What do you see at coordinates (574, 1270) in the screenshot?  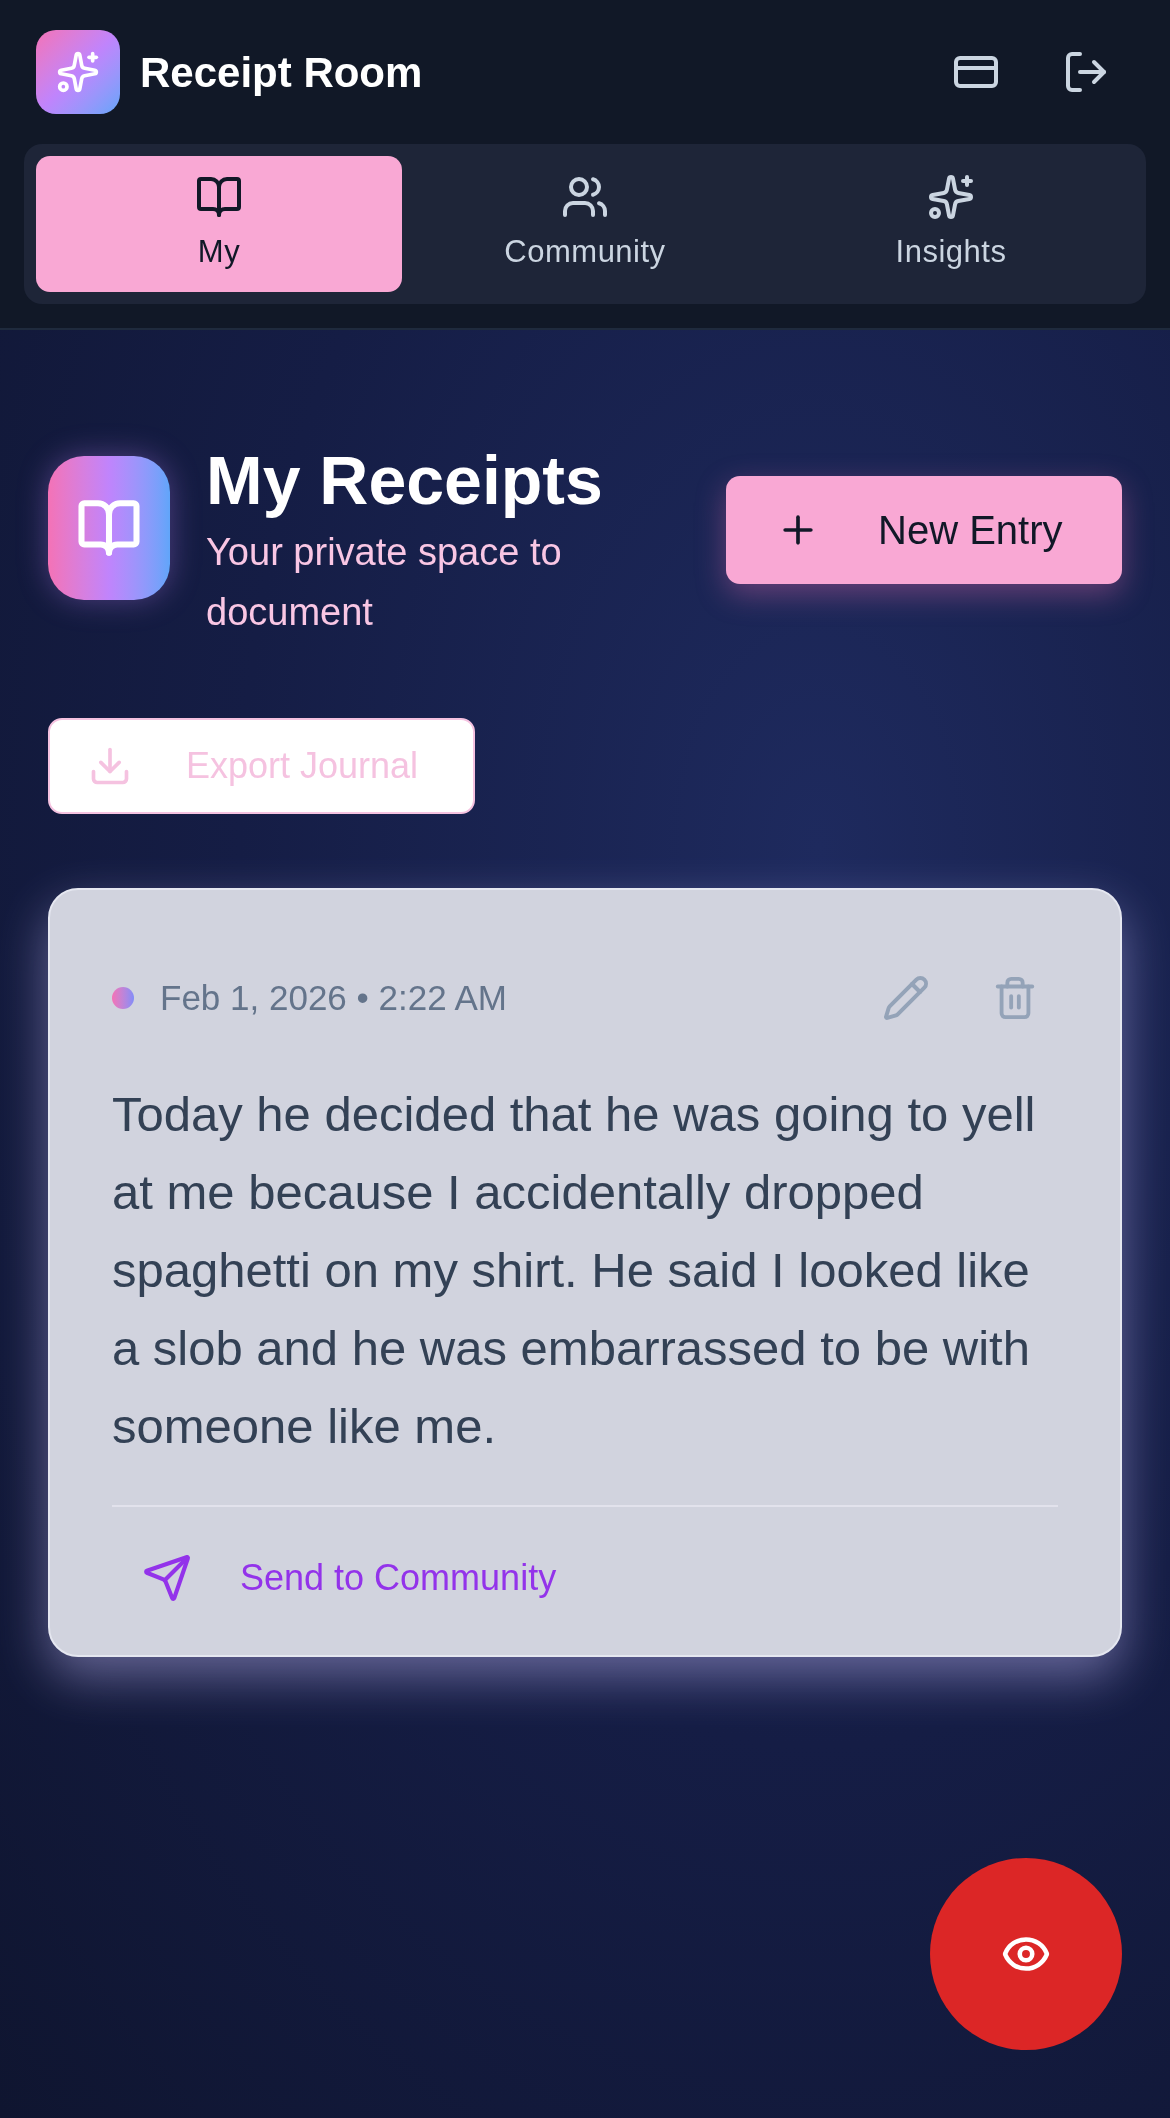 I see `entry-text: Today he decided that he was going to yell at me because I accidentally dropped spaghetti on my shirt. He said I looked like a slob and he was embarrassed to be with someone like me.` at bounding box center [574, 1270].